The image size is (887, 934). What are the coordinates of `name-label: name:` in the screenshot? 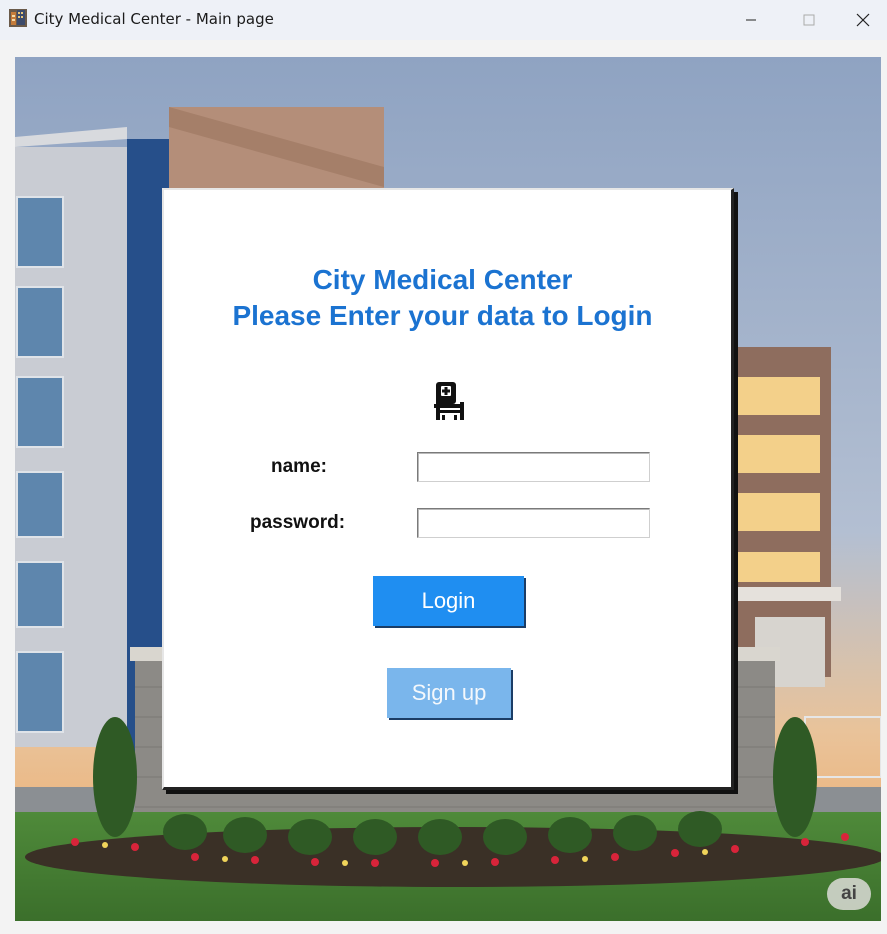 It's located at (299, 466).